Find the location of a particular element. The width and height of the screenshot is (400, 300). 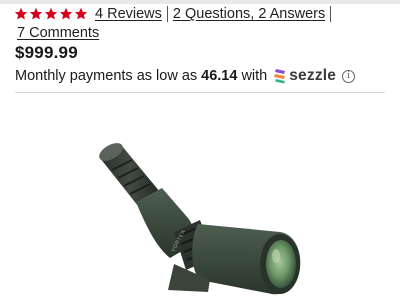

section-divider is located at coordinates (200, 92).